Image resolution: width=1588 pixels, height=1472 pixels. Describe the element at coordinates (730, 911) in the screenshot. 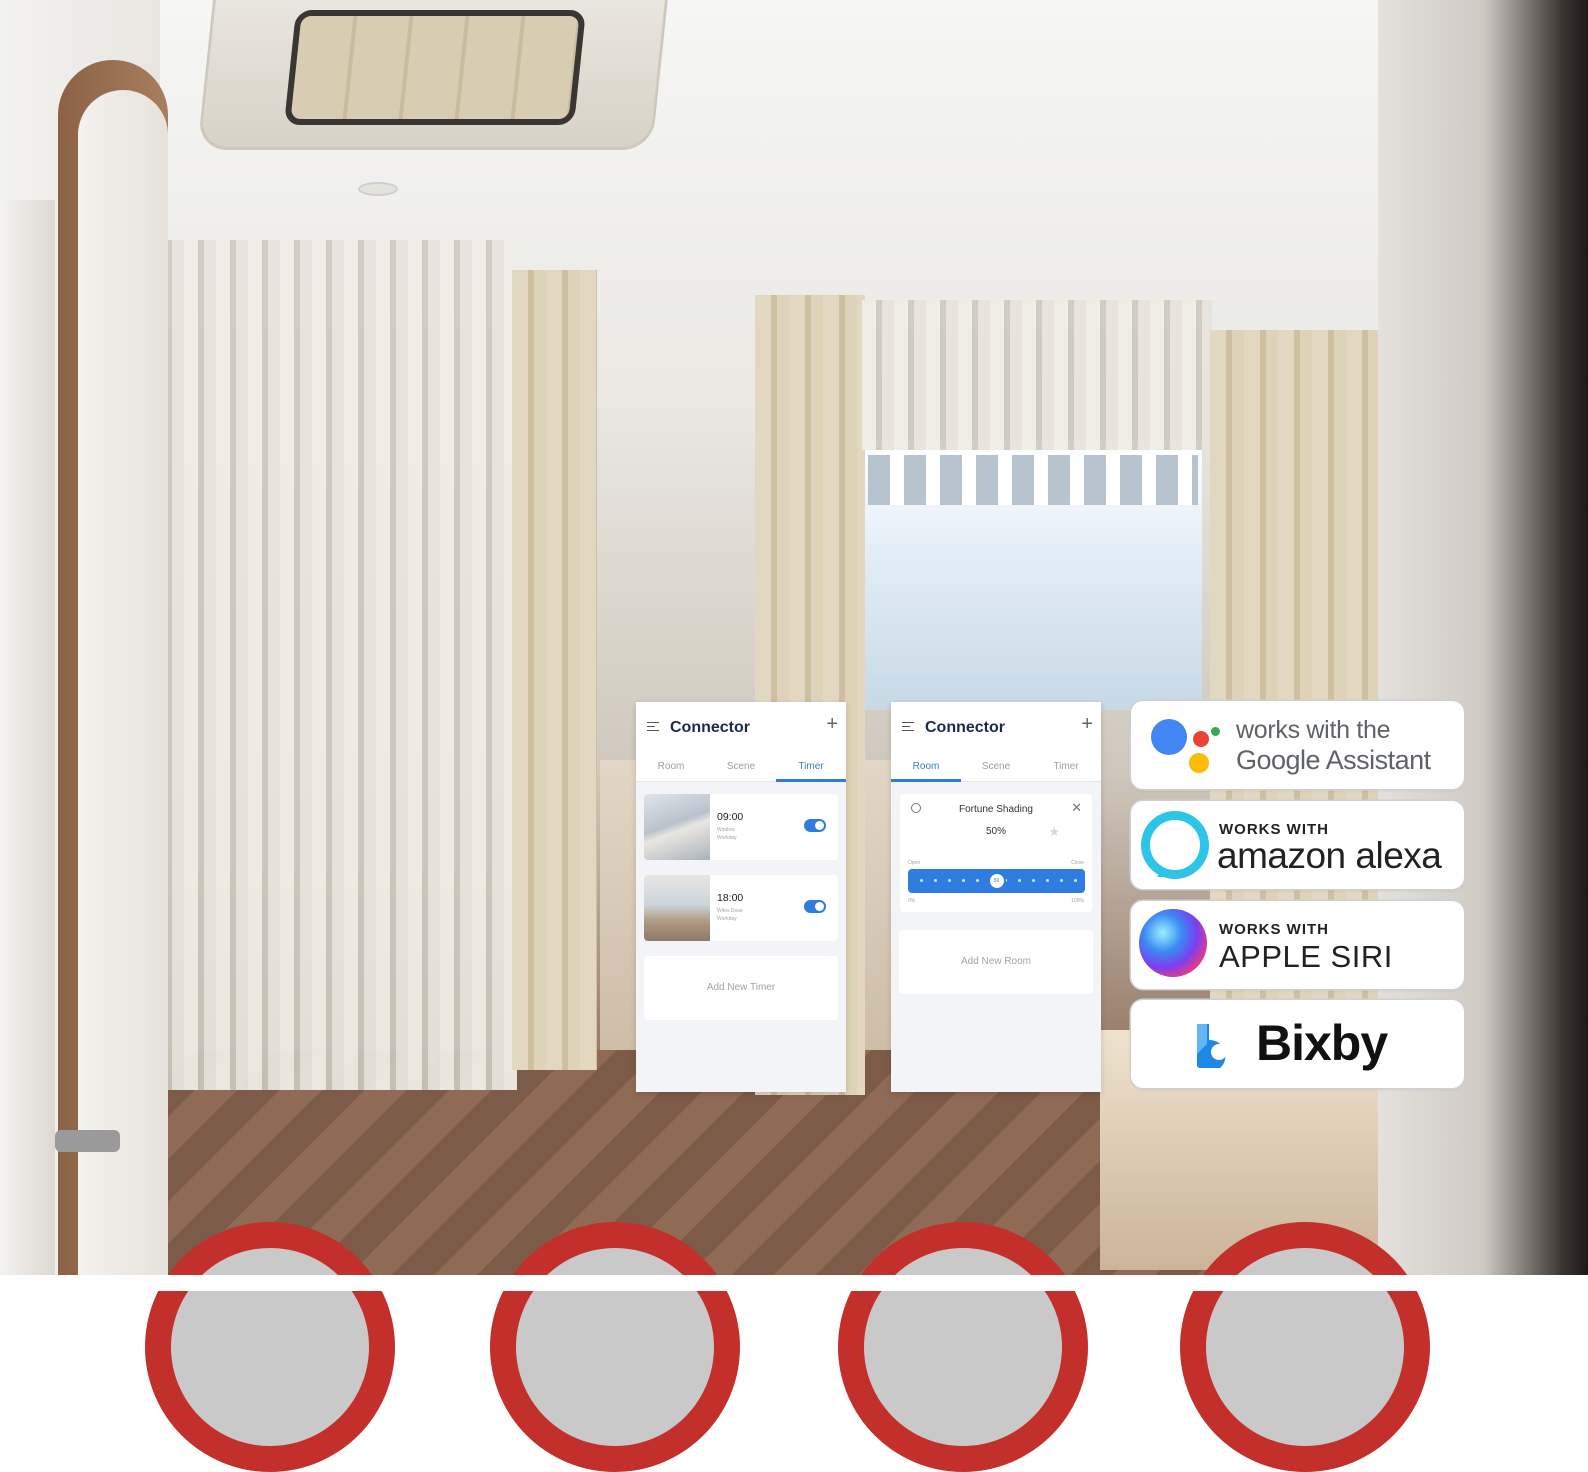

I see `timer-action: Wites Dose` at that location.